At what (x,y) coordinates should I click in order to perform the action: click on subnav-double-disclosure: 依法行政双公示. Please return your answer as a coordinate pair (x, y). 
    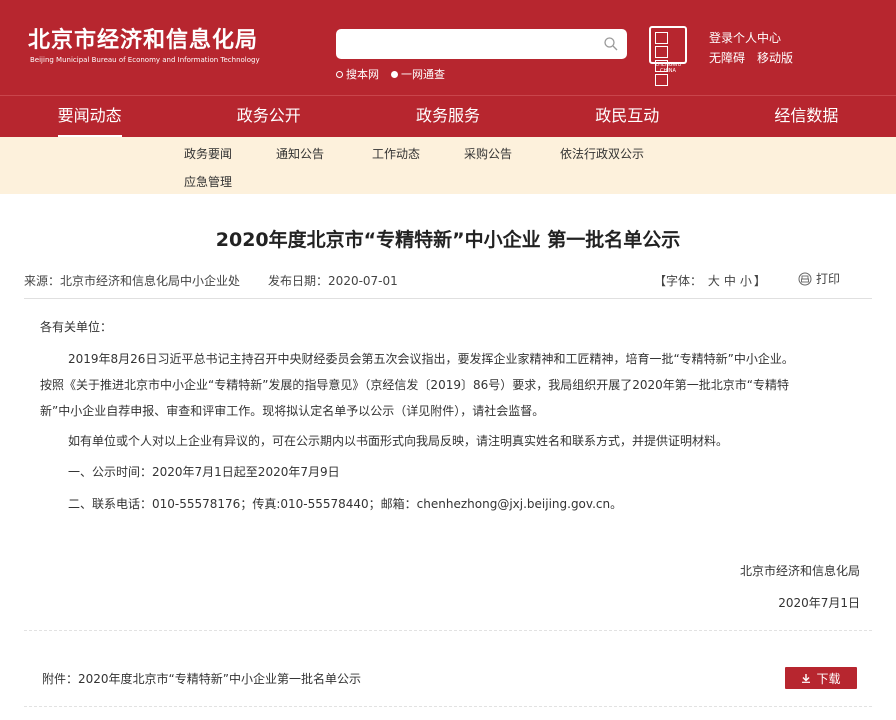
    Looking at the image, I should click on (602, 153).